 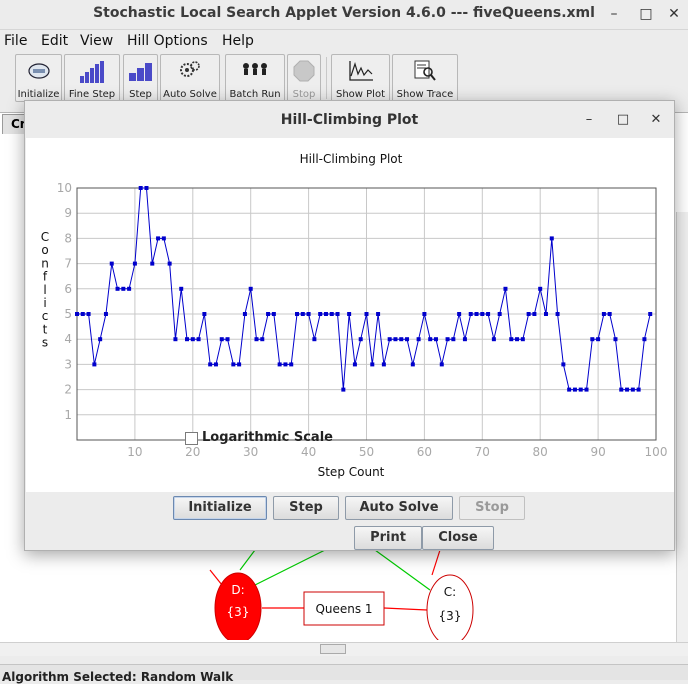 I want to click on step-tool-button: Step, so click(x=140, y=78).